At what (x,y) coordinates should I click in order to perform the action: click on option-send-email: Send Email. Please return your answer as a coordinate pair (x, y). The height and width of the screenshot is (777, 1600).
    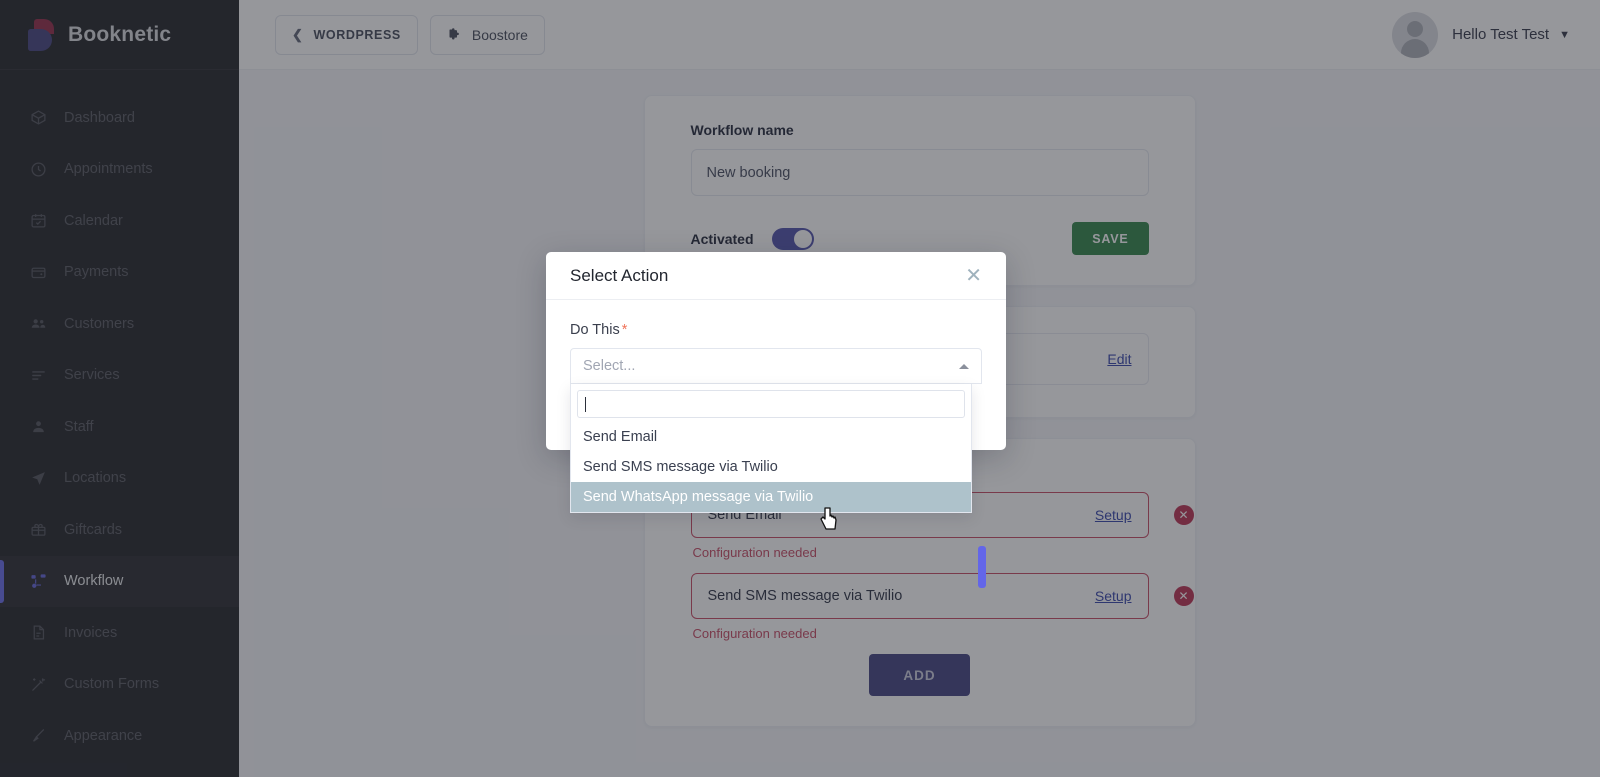
    Looking at the image, I should click on (771, 437).